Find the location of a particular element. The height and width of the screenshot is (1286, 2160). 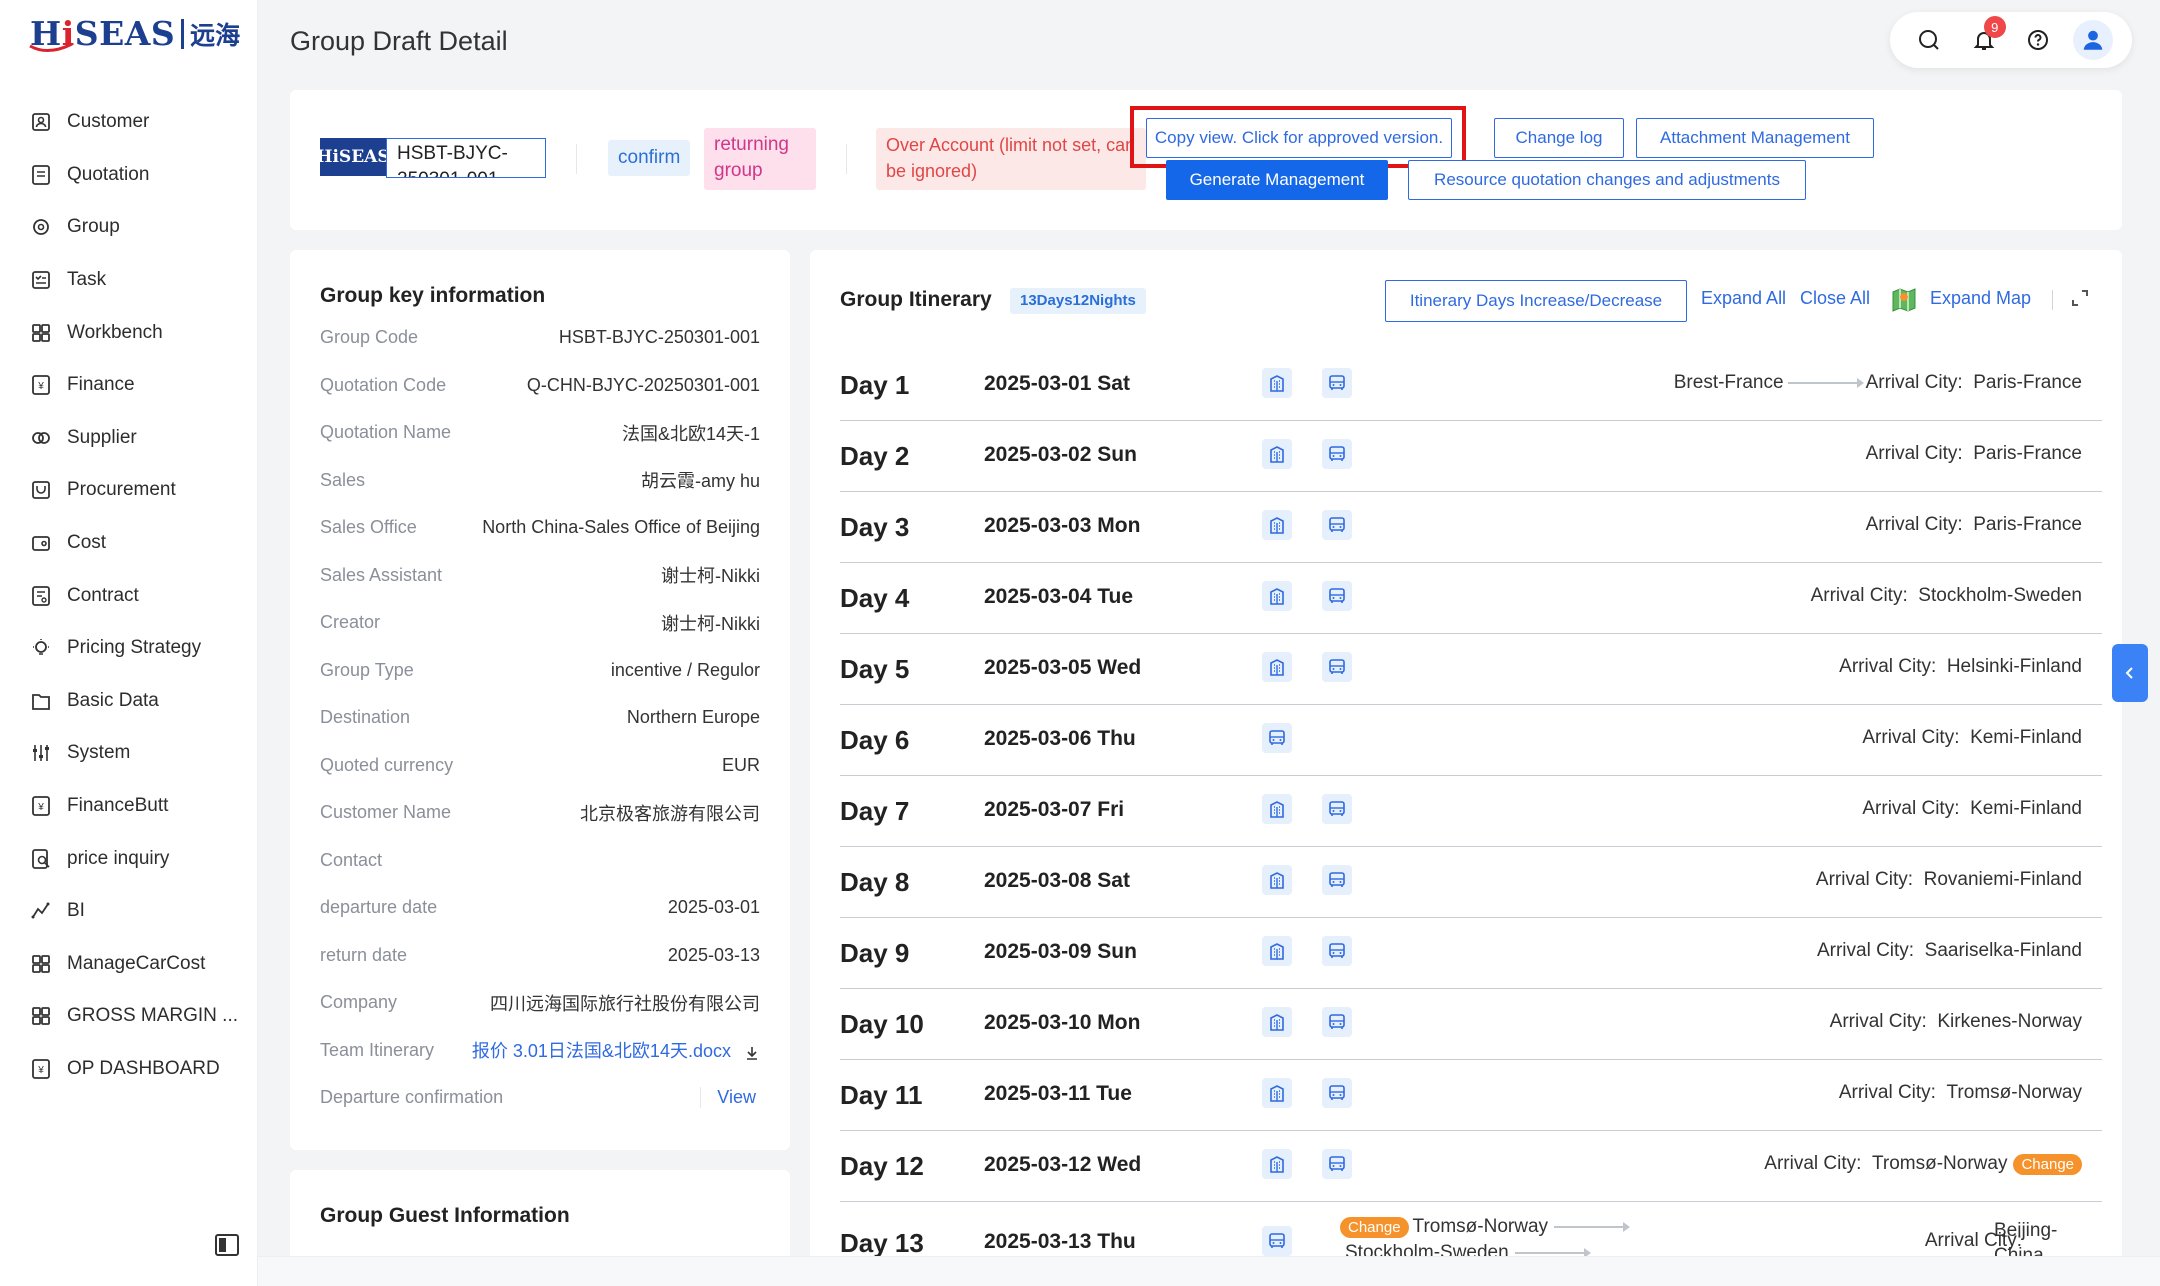

sidebar-item-system: System is located at coordinates (129, 753).